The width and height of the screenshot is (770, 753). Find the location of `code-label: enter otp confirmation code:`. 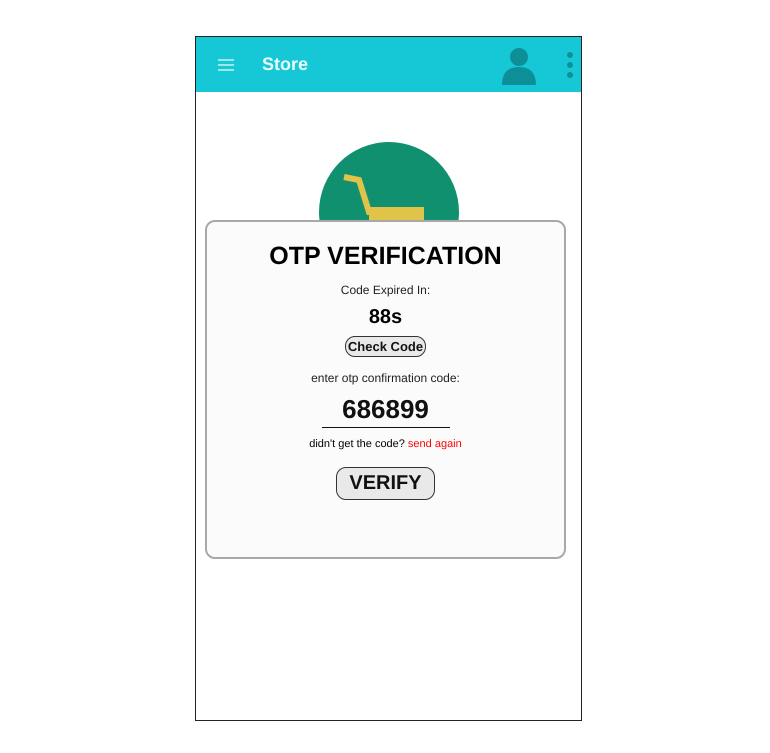

code-label: enter otp confirmation code: is located at coordinates (385, 378).